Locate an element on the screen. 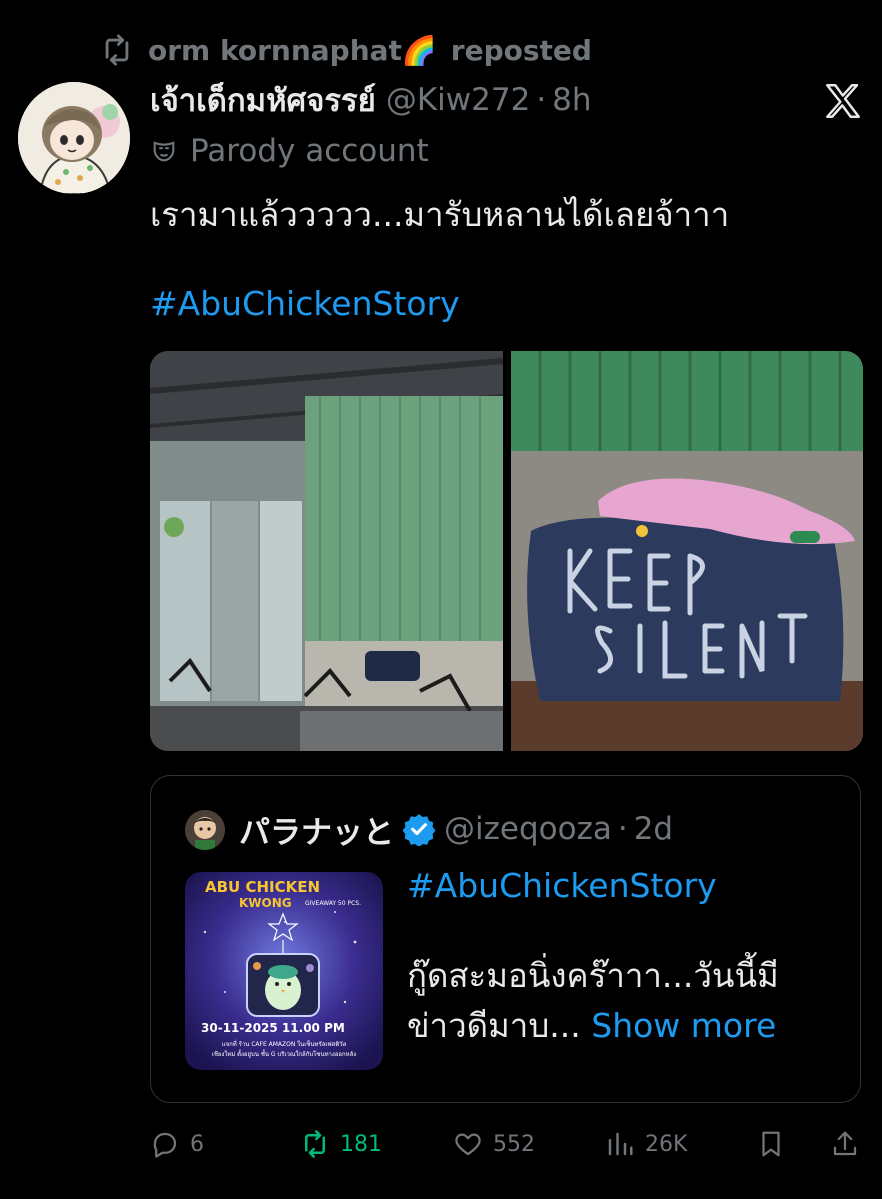 This screenshot has width=882, height=1199. reply-icon is located at coordinates (165, 1145).